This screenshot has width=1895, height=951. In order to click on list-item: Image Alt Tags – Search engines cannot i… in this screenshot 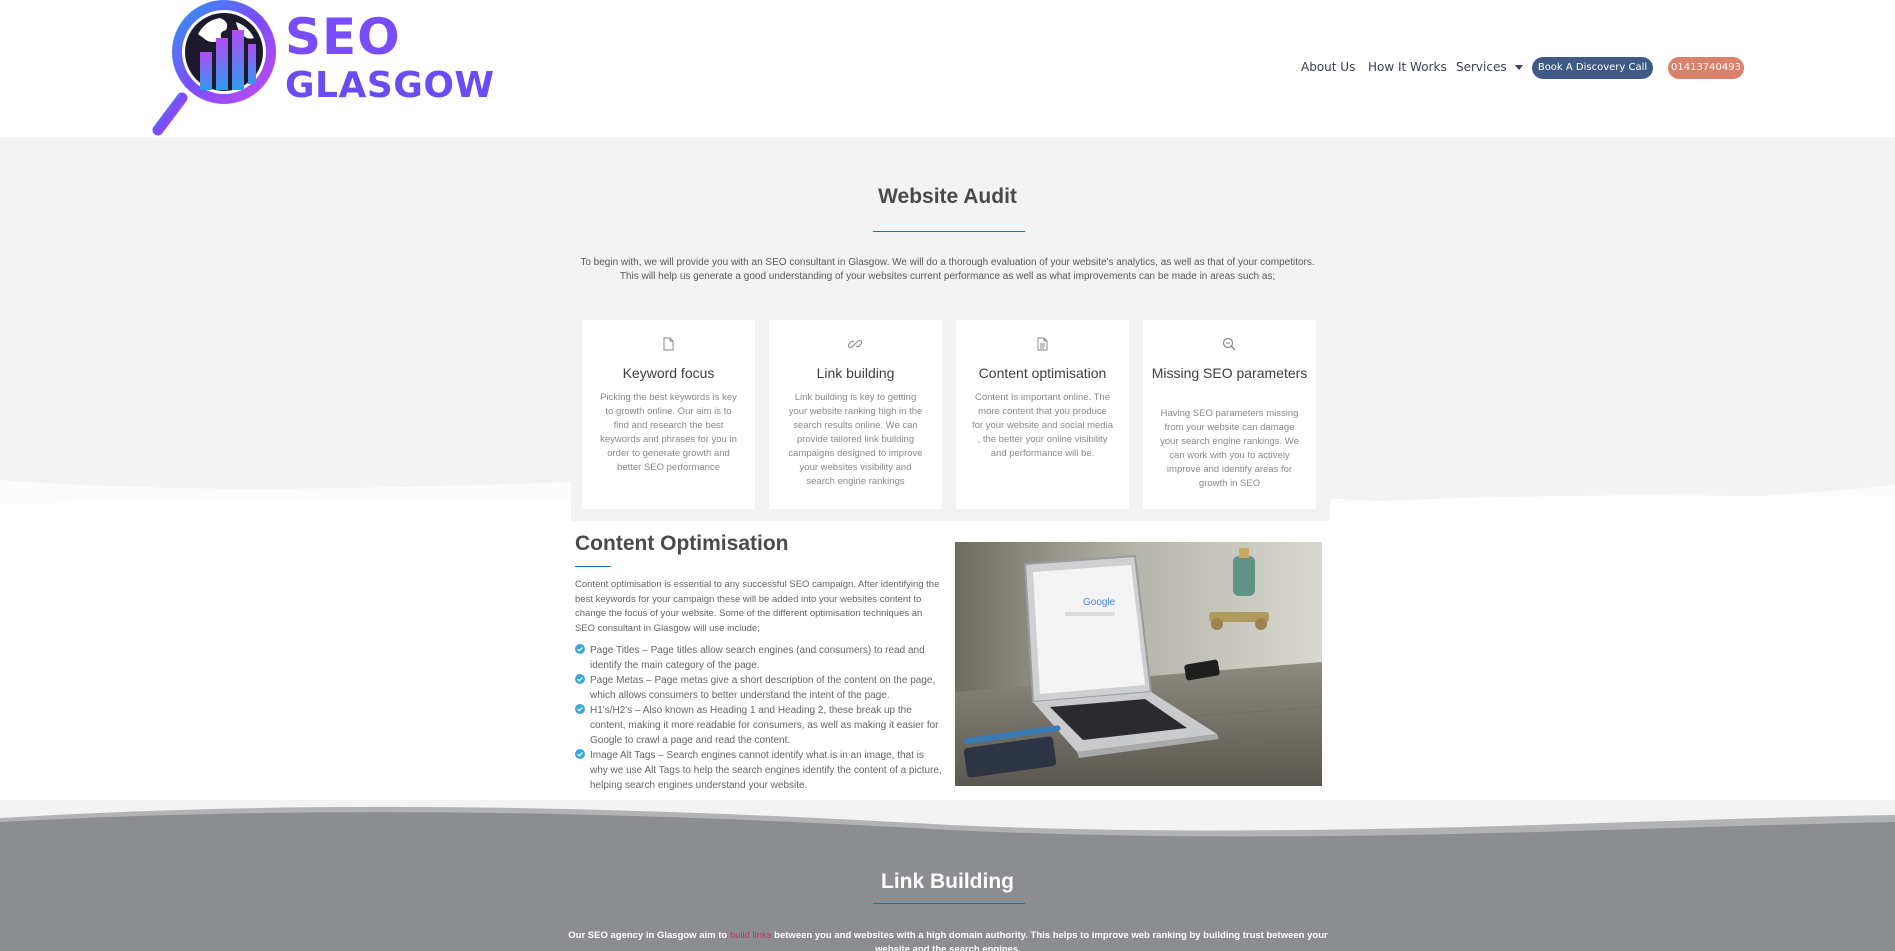, I will do `click(759, 770)`.